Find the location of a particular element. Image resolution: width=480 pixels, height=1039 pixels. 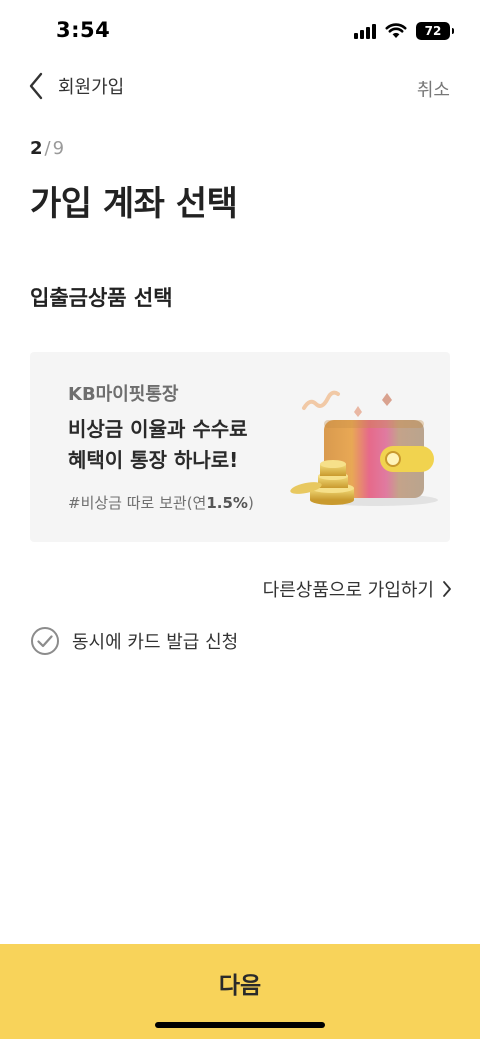

check-circle-icon is located at coordinates (45, 641).